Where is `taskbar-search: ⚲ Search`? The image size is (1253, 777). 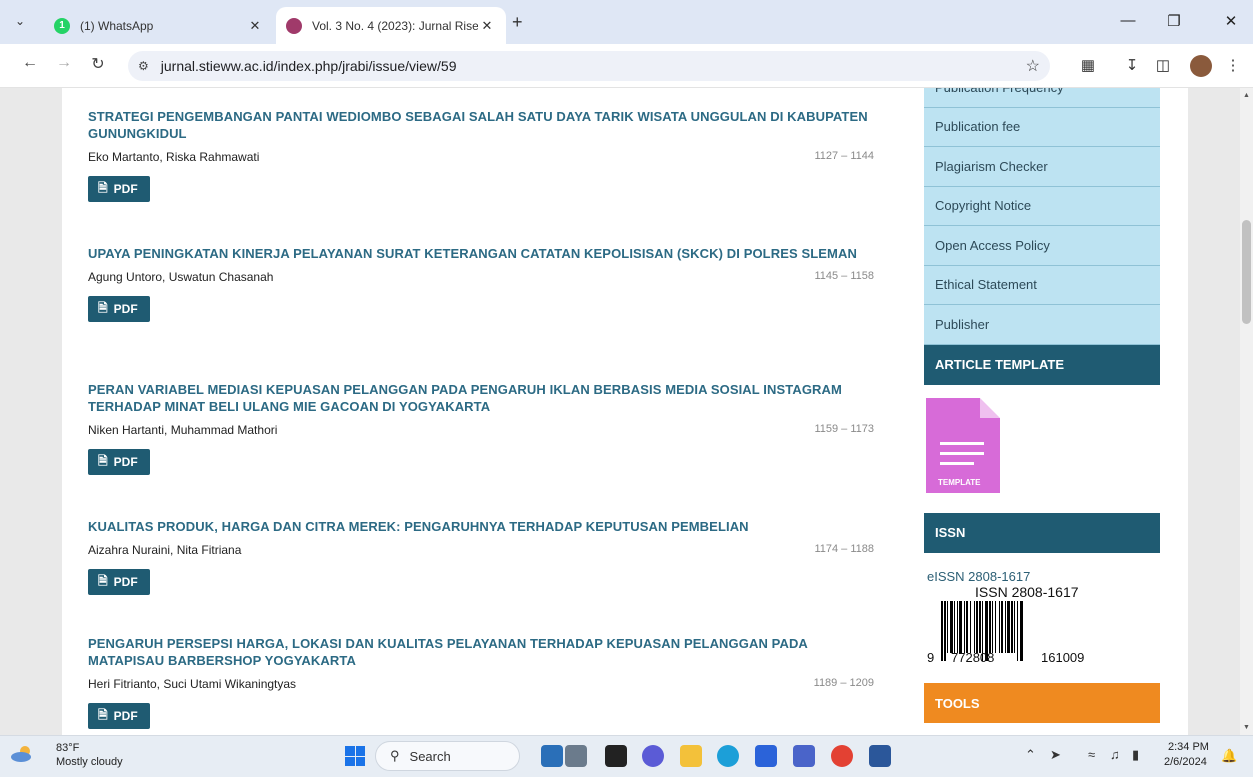
taskbar-search: ⚲ Search is located at coordinates (447, 756).